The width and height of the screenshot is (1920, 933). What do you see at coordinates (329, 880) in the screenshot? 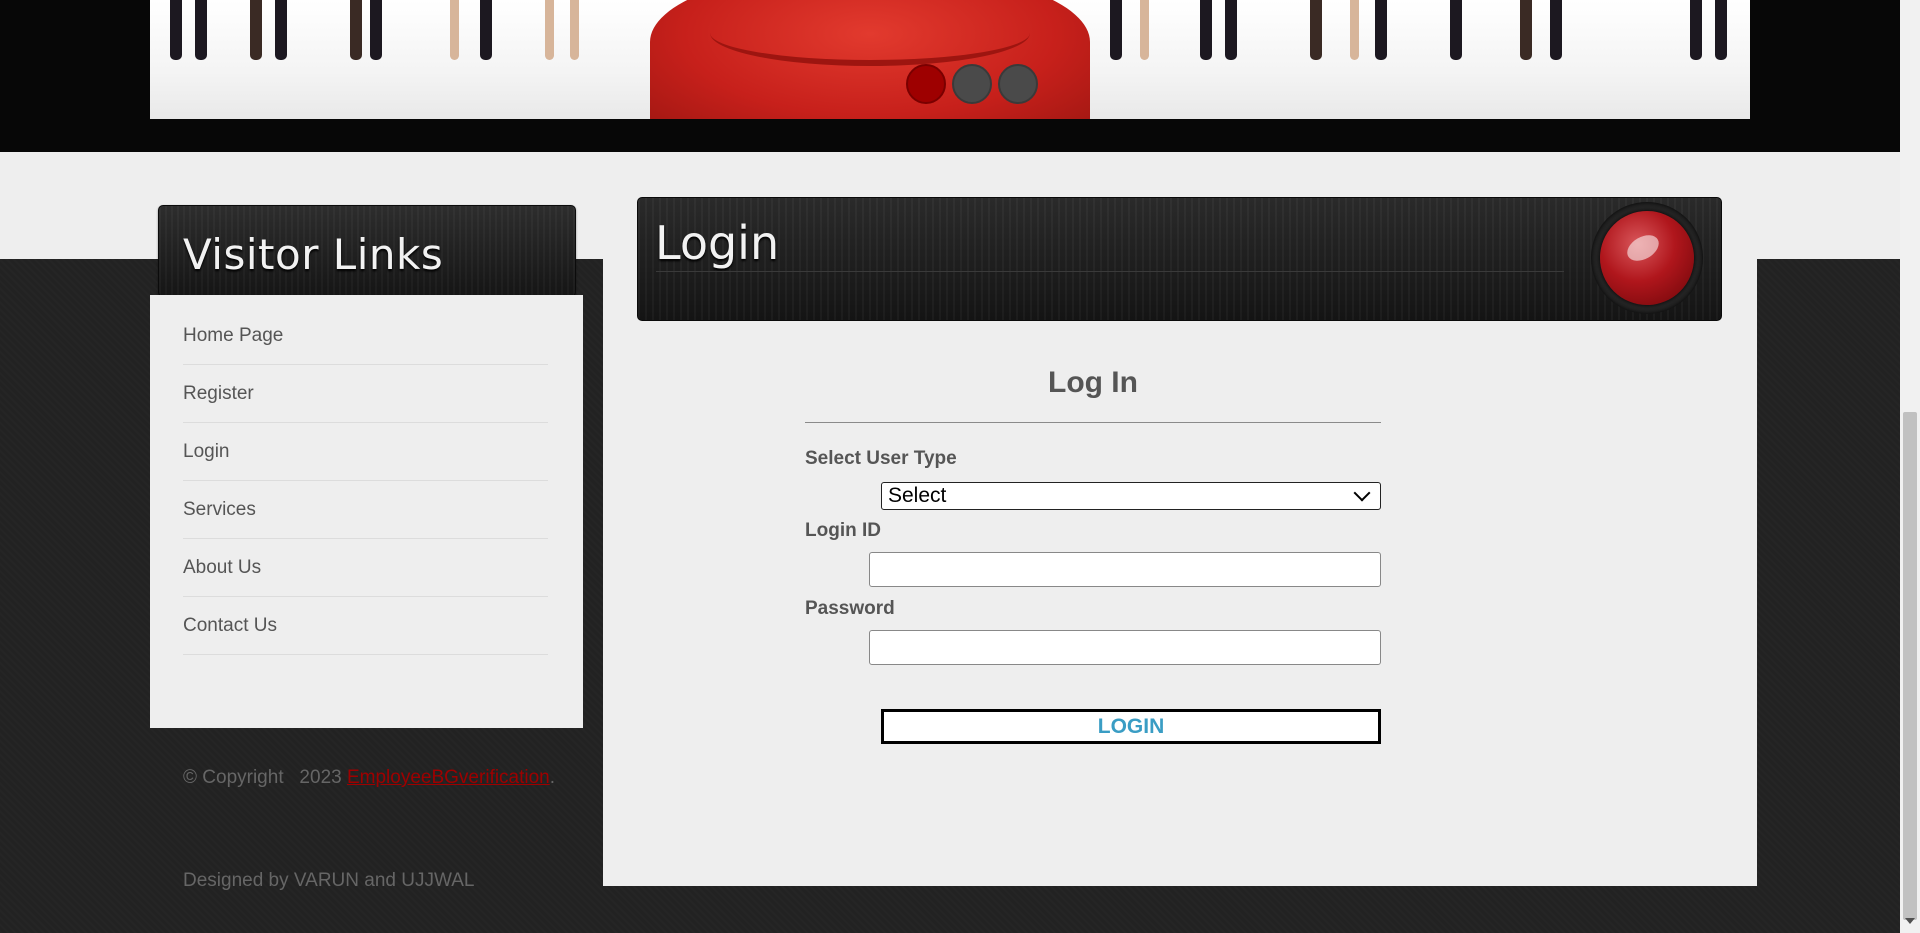
I see `footer-designed-by: Designed by VARUN and UJJWAL` at bounding box center [329, 880].